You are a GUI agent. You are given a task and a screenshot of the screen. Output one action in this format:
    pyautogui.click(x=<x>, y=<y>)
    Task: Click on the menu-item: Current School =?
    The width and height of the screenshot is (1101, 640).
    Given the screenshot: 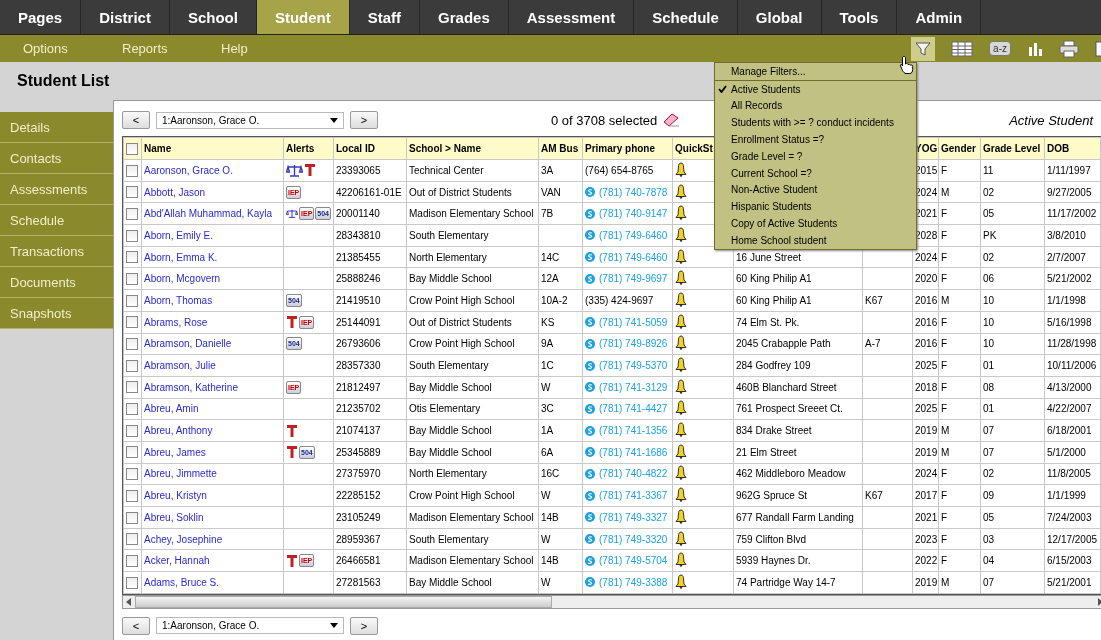 What is the action you would take?
    pyautogui.click(x=815, y=173)
    